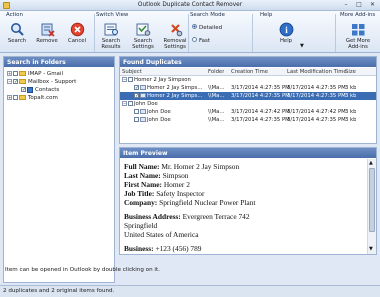 This screenshot has height=297, width=380. Describe the element at coordinates (211, 28) in the screenshot. I see `detailed-label: Detailed` at that location.